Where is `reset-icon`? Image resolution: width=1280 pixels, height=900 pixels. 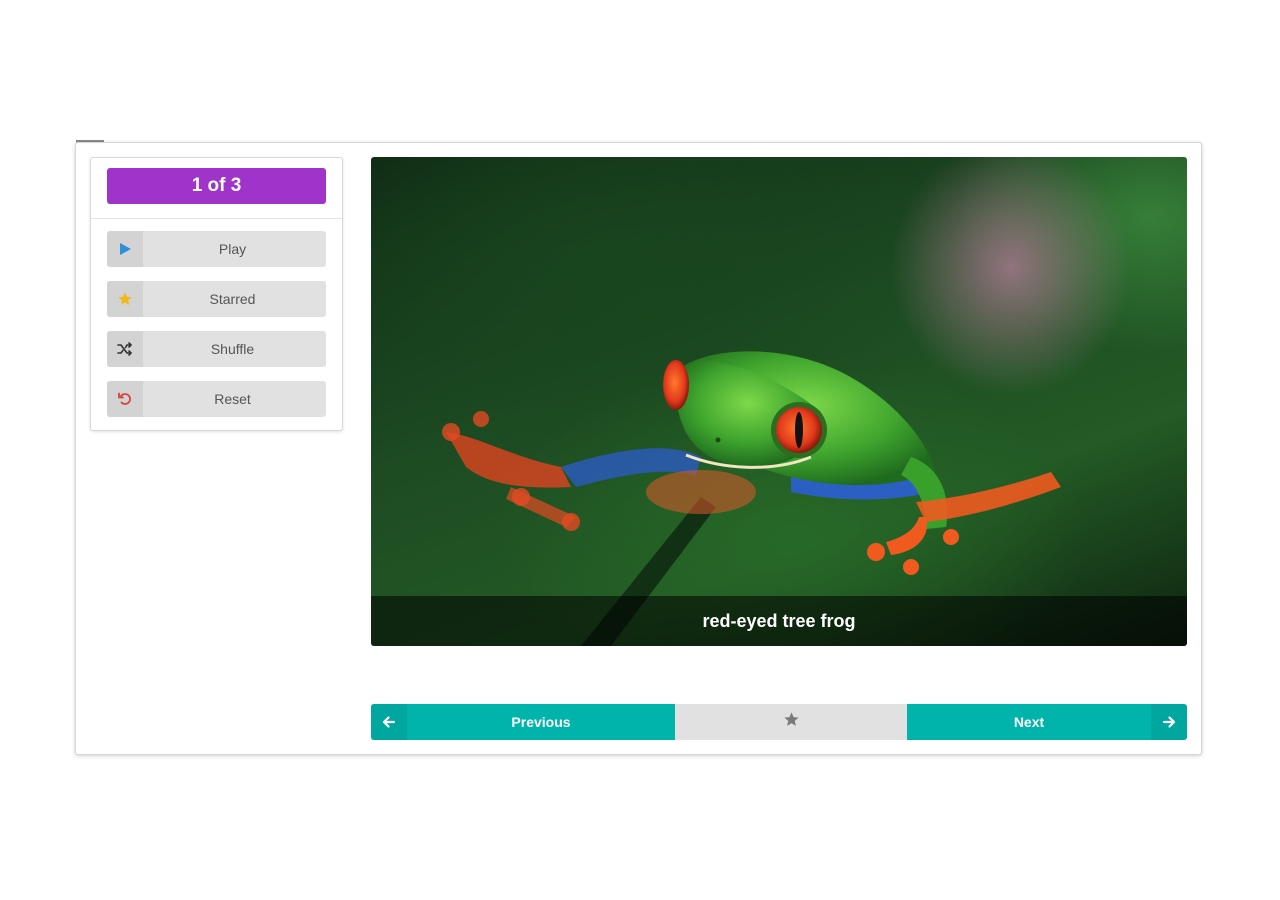
reset-icon is located at coordinates (125, 399).